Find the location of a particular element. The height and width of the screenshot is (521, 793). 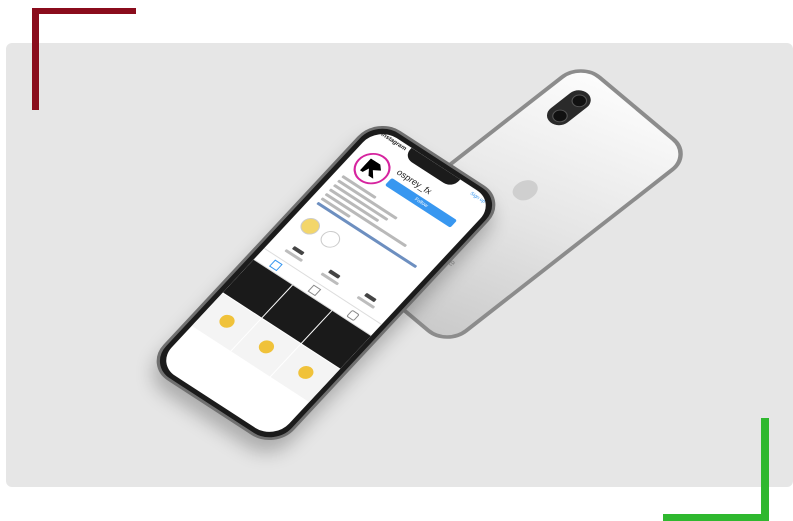

green-corner-bracket-bottom is located at coordinates (716, 517).